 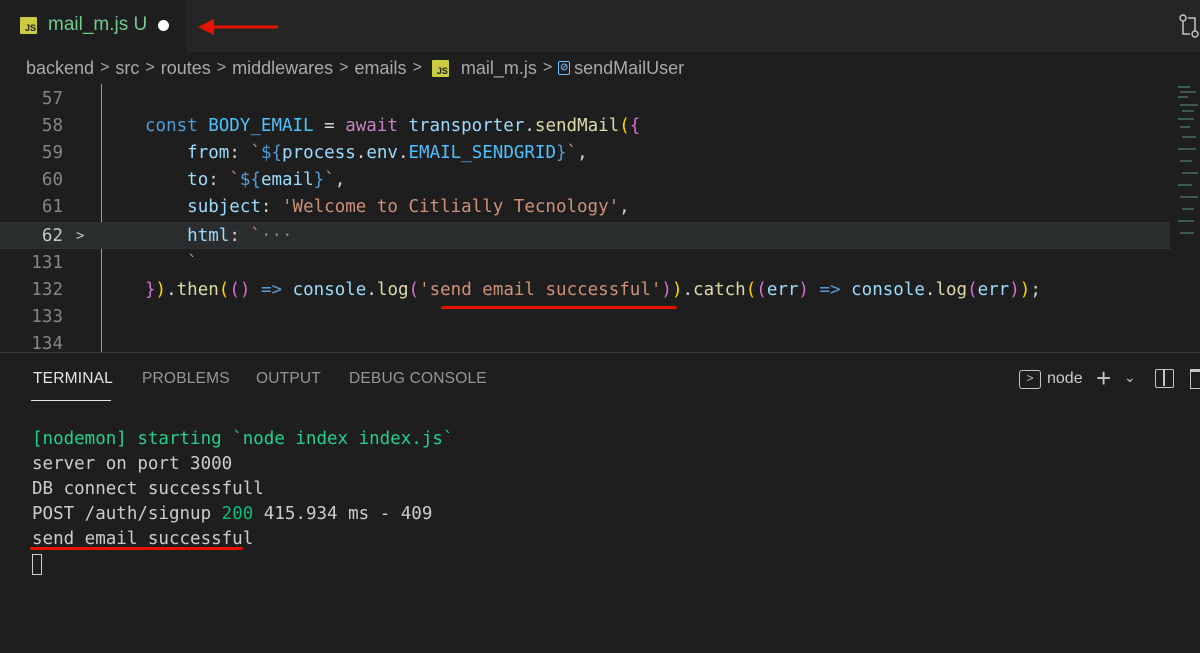 What do you see at coordinates (52, 99) in the screenshot?
I see `line-number: 57` at bounding box center [52, 99].